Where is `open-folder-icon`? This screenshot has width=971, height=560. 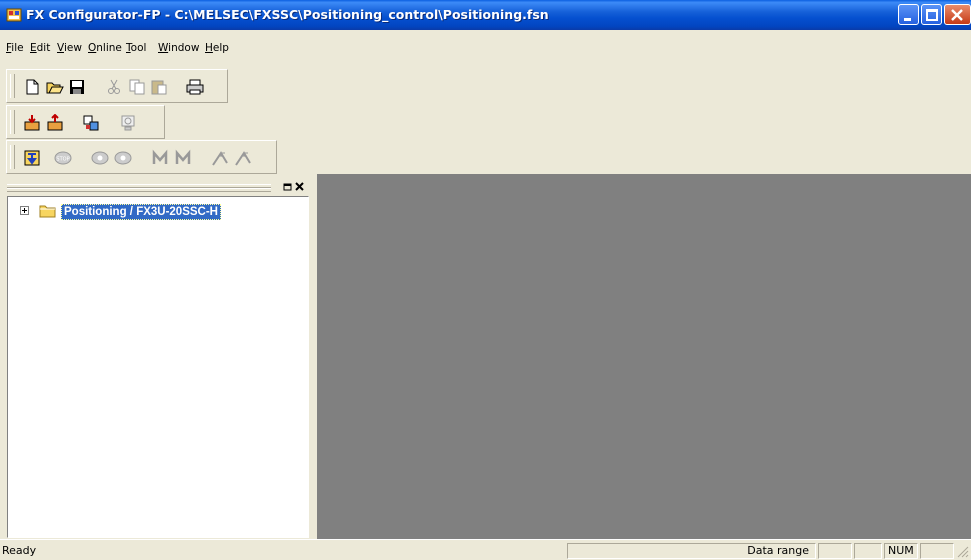
open-folder-icon is located at coordinates (55, 87).